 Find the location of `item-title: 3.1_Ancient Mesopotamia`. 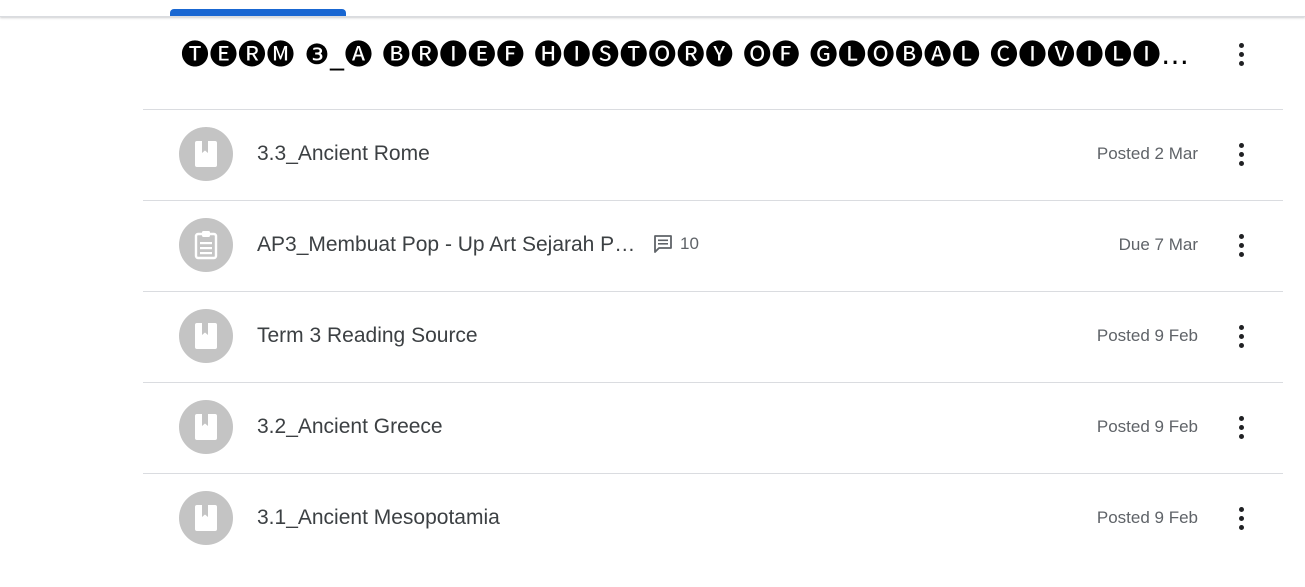

item-title: 3.1_Ancient Mesopotamia is located at coordinates (378, 518).